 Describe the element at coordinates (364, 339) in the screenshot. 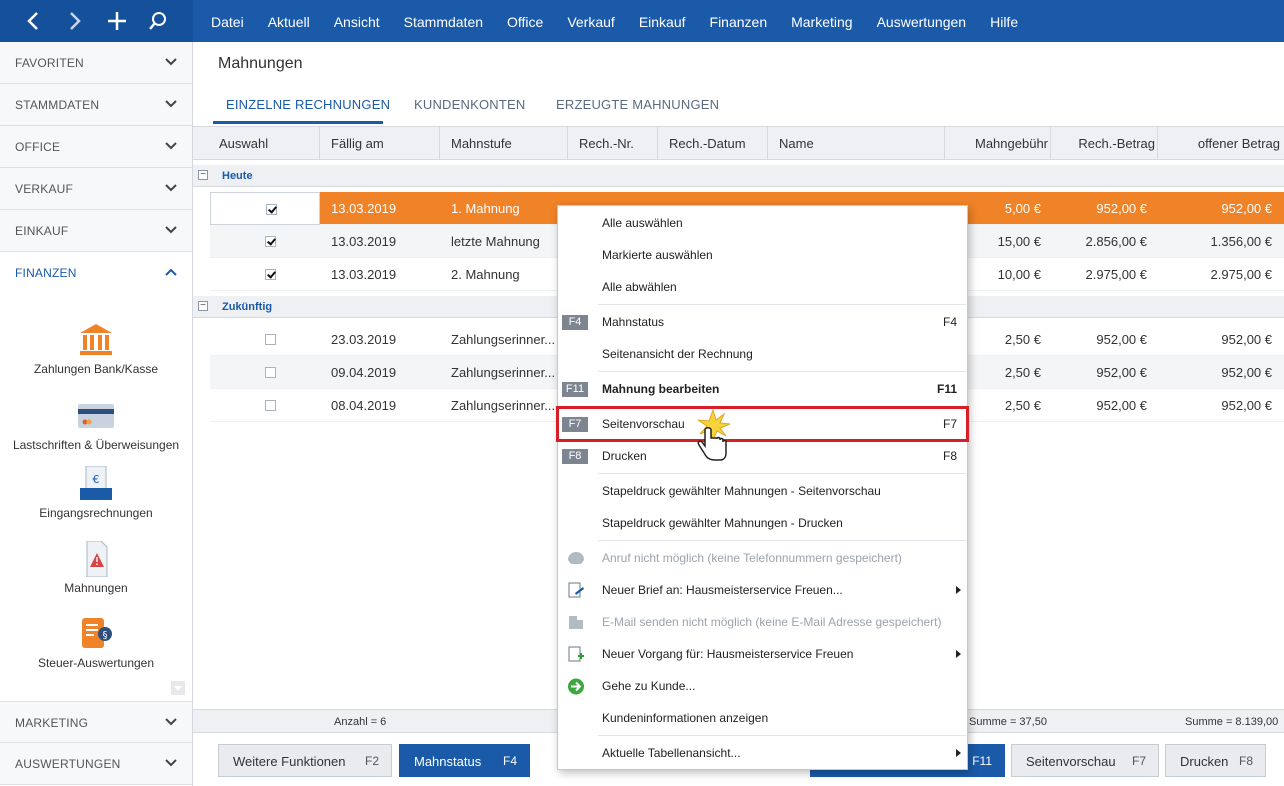

I see `due-date: 23.03.2019` at that location.